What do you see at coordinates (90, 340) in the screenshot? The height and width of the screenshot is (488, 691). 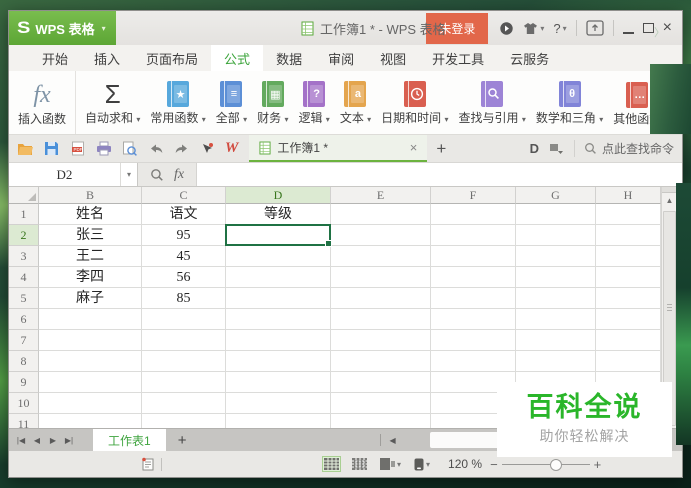 I see `cell-B7` at bounding box center [90, 340].